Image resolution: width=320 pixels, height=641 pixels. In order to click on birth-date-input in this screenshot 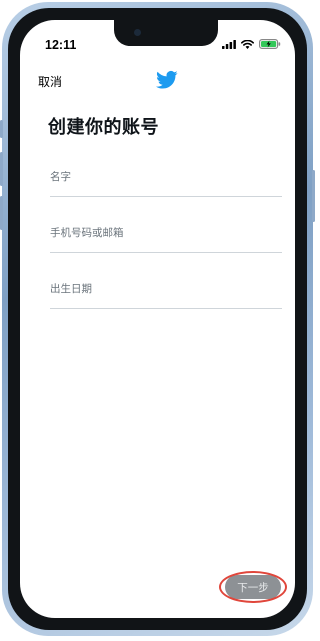, I will do `click(166, 292)`.